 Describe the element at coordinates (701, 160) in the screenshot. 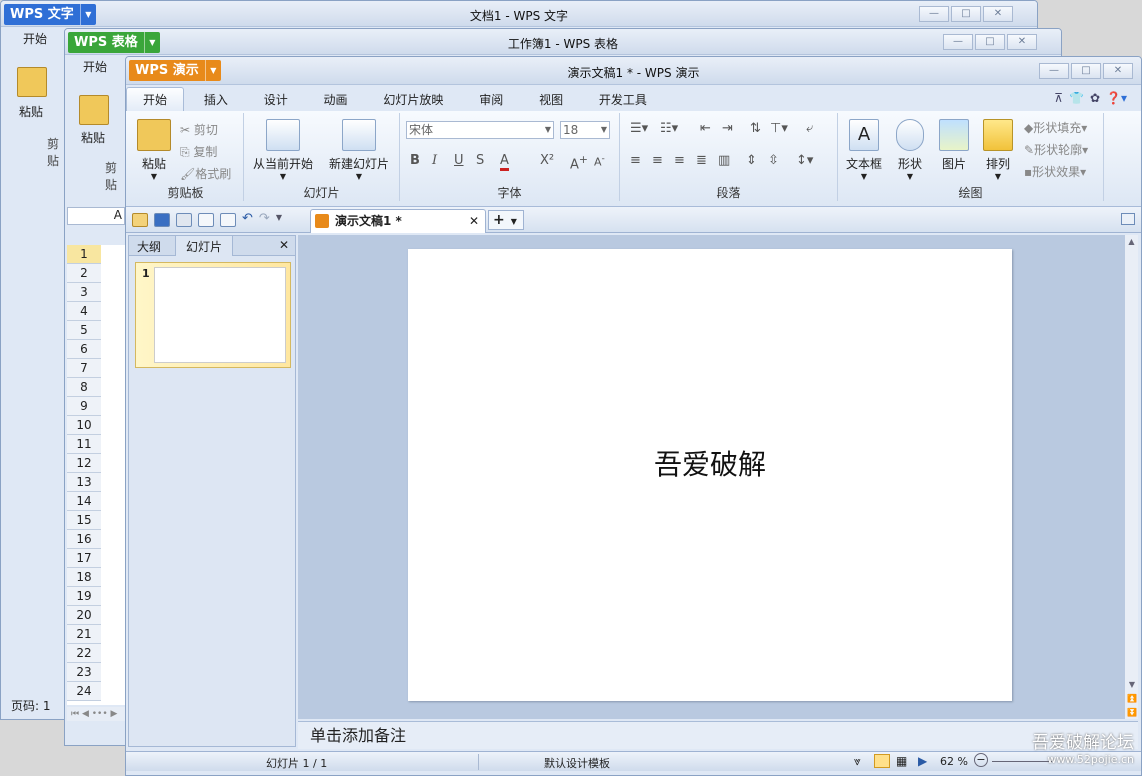

I see `justify-button: ≣` at that location.